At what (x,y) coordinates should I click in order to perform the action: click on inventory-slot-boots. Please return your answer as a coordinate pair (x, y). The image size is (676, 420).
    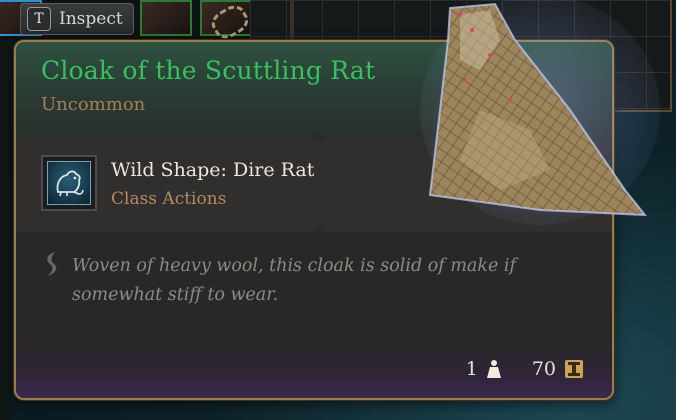
    Looking at the image, I should click on (166, 18).